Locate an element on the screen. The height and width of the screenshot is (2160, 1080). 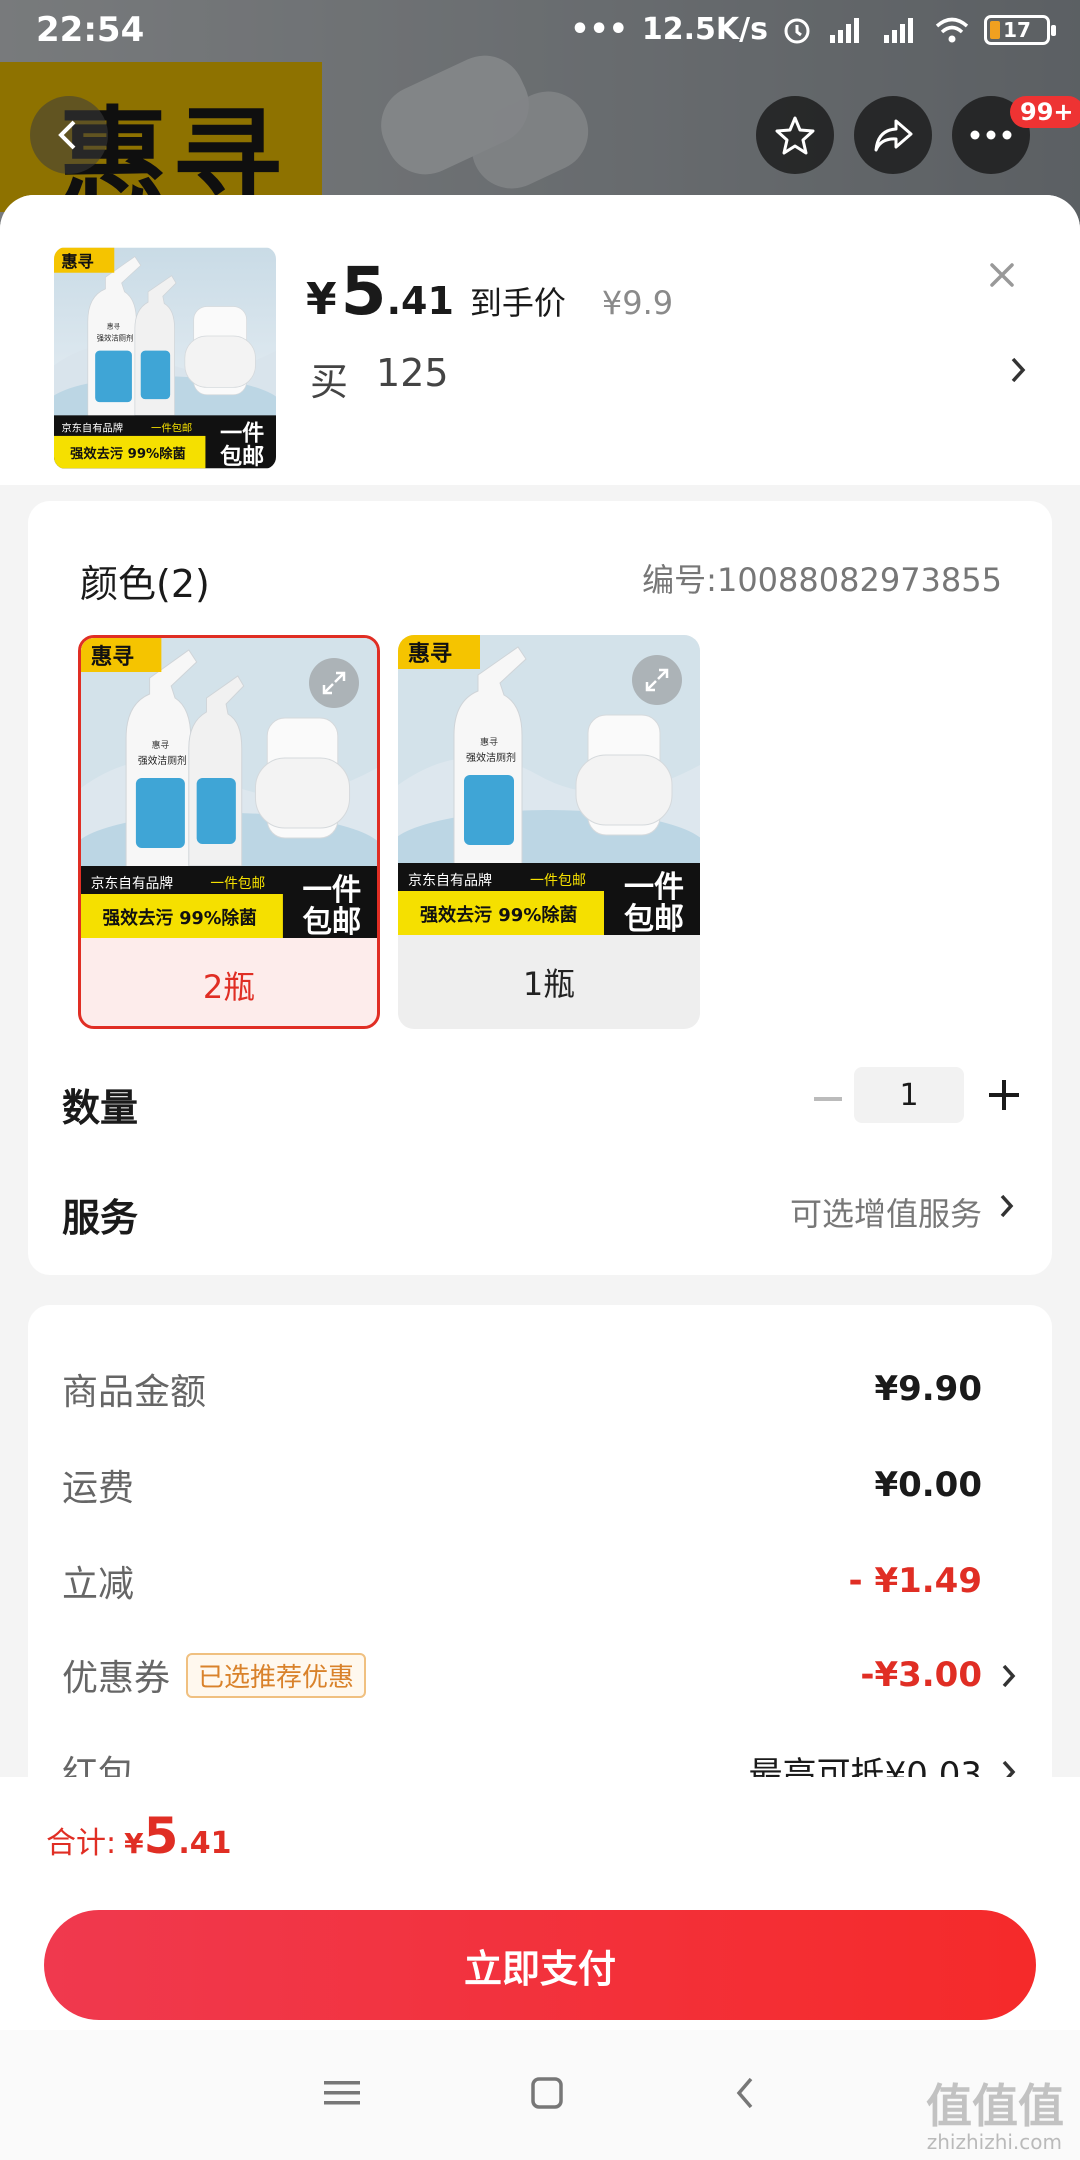
total-integer: 5 is located at coordinates (161, 1836).